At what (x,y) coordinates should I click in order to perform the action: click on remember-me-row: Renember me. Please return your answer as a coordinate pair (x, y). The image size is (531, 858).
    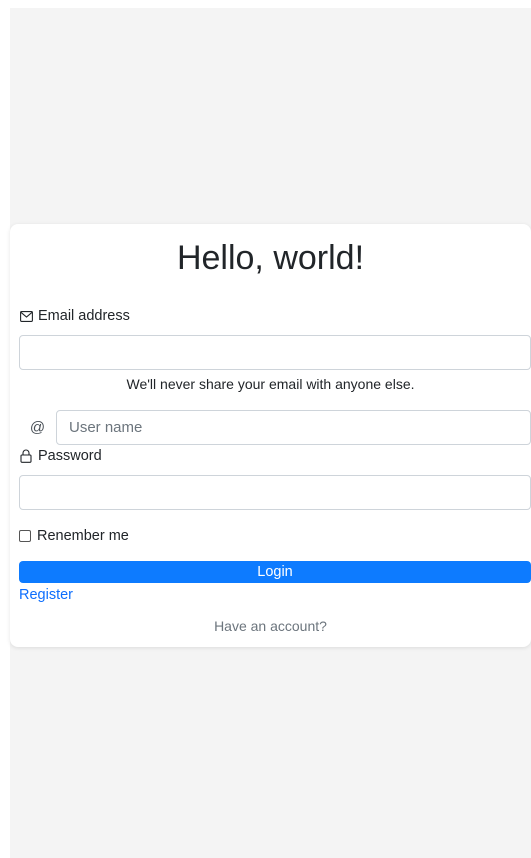
    Looking at the image, I should click on (74, 536).